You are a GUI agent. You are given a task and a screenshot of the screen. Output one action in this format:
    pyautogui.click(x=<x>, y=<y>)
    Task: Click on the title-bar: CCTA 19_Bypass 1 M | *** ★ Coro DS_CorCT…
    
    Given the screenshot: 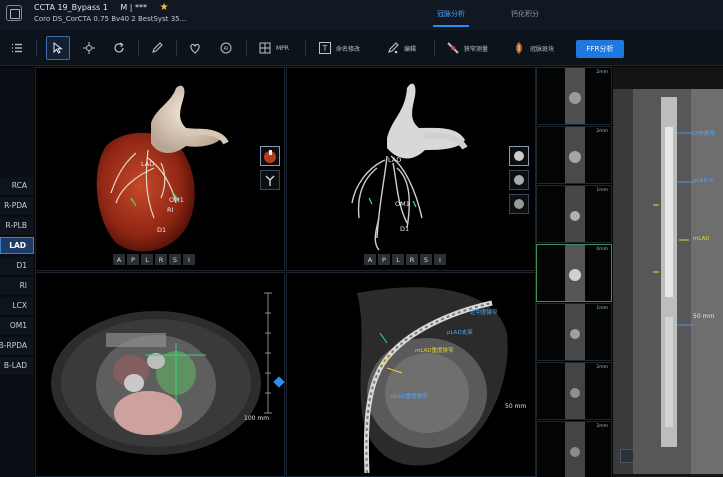 What is the action you would take?
    pyautogui.click(x=361, y=15)
    